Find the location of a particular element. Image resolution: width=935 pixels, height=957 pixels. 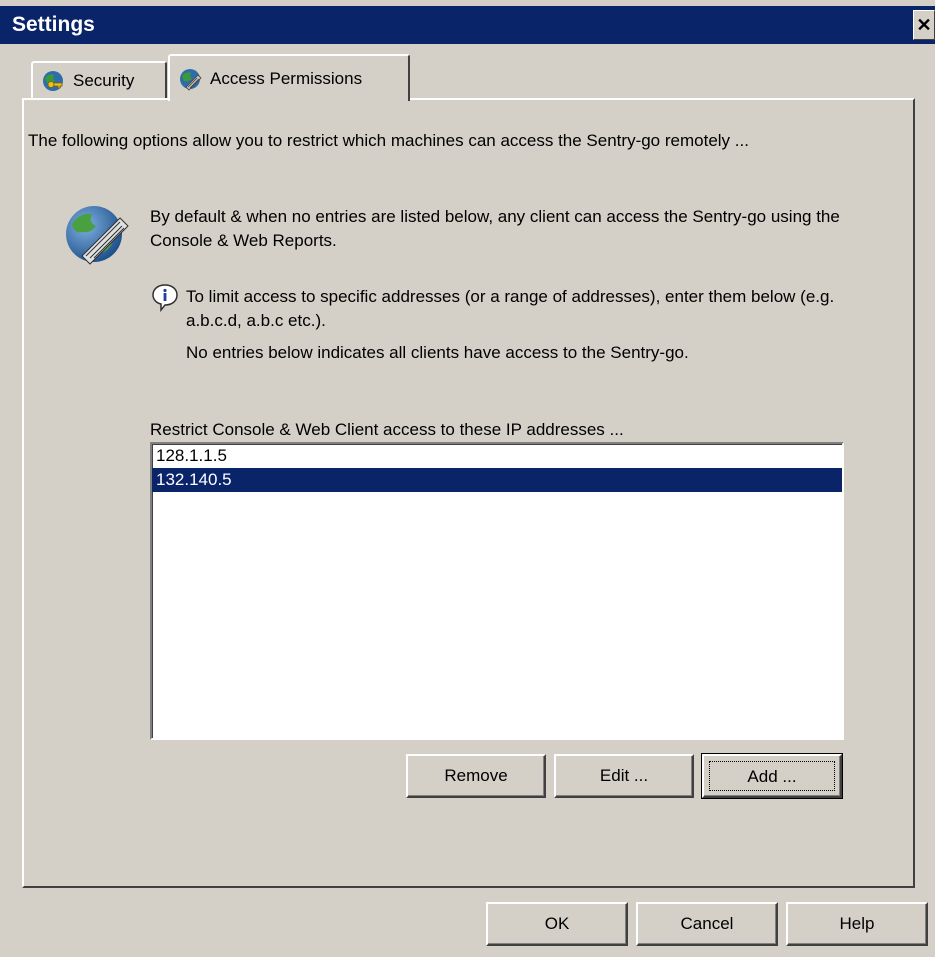

close-button: ✕ is located at coordinates (924, 25).